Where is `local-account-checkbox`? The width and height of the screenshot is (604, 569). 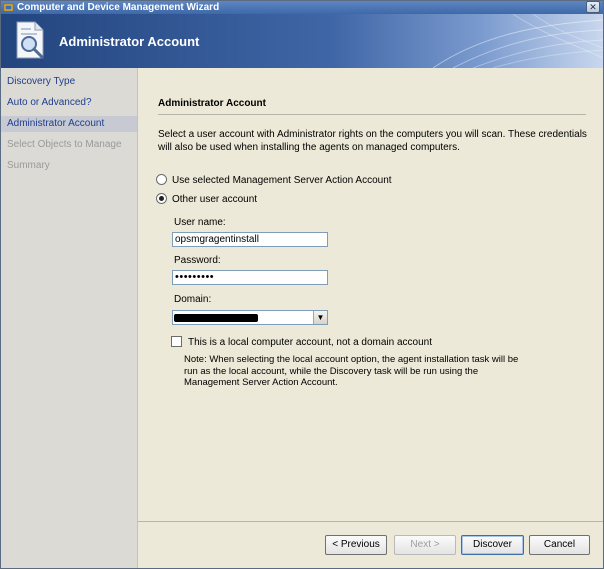
local-account-checkbox is located at coordinates (176, 341).